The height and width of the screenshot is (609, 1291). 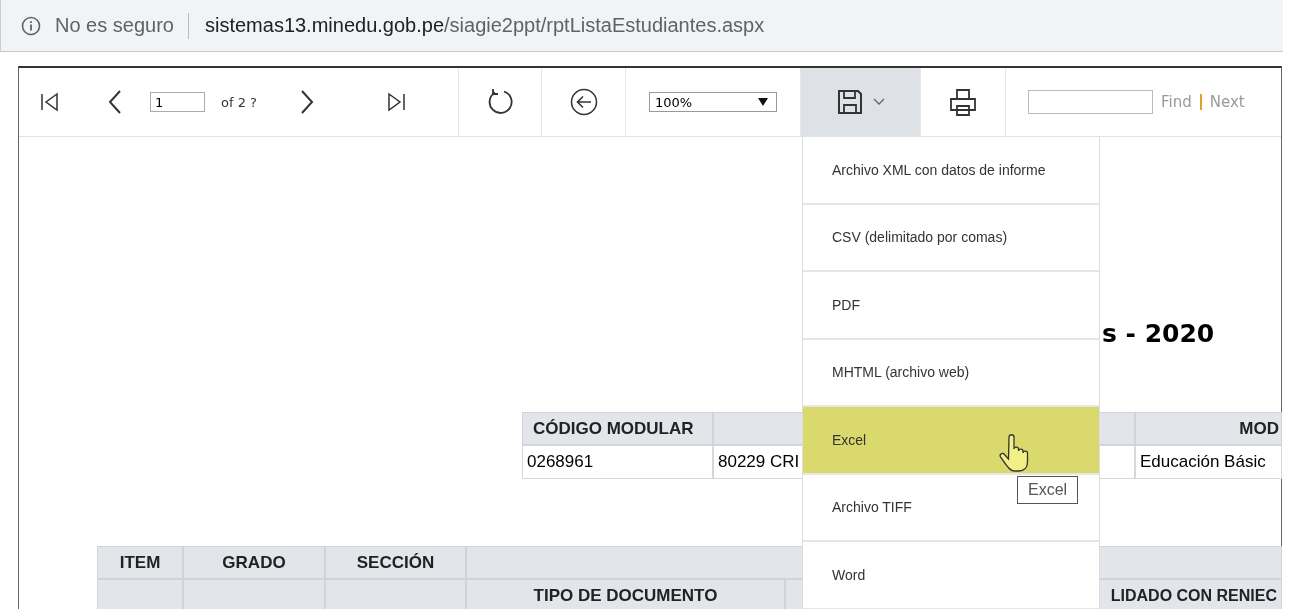 What do you see at coordinates (625, 594) in the screenshot?
I see `column-header: TIPO DE DOCUMENTO` at bounding box center [625, 594].